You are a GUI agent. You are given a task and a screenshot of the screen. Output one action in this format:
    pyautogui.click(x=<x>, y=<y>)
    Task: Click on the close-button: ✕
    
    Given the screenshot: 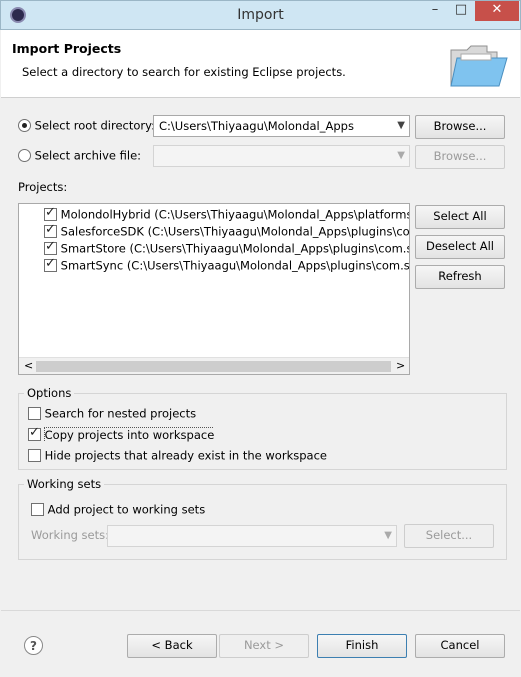 What is the action you would take?
    pyautogui.click(x=497, y=11)
    